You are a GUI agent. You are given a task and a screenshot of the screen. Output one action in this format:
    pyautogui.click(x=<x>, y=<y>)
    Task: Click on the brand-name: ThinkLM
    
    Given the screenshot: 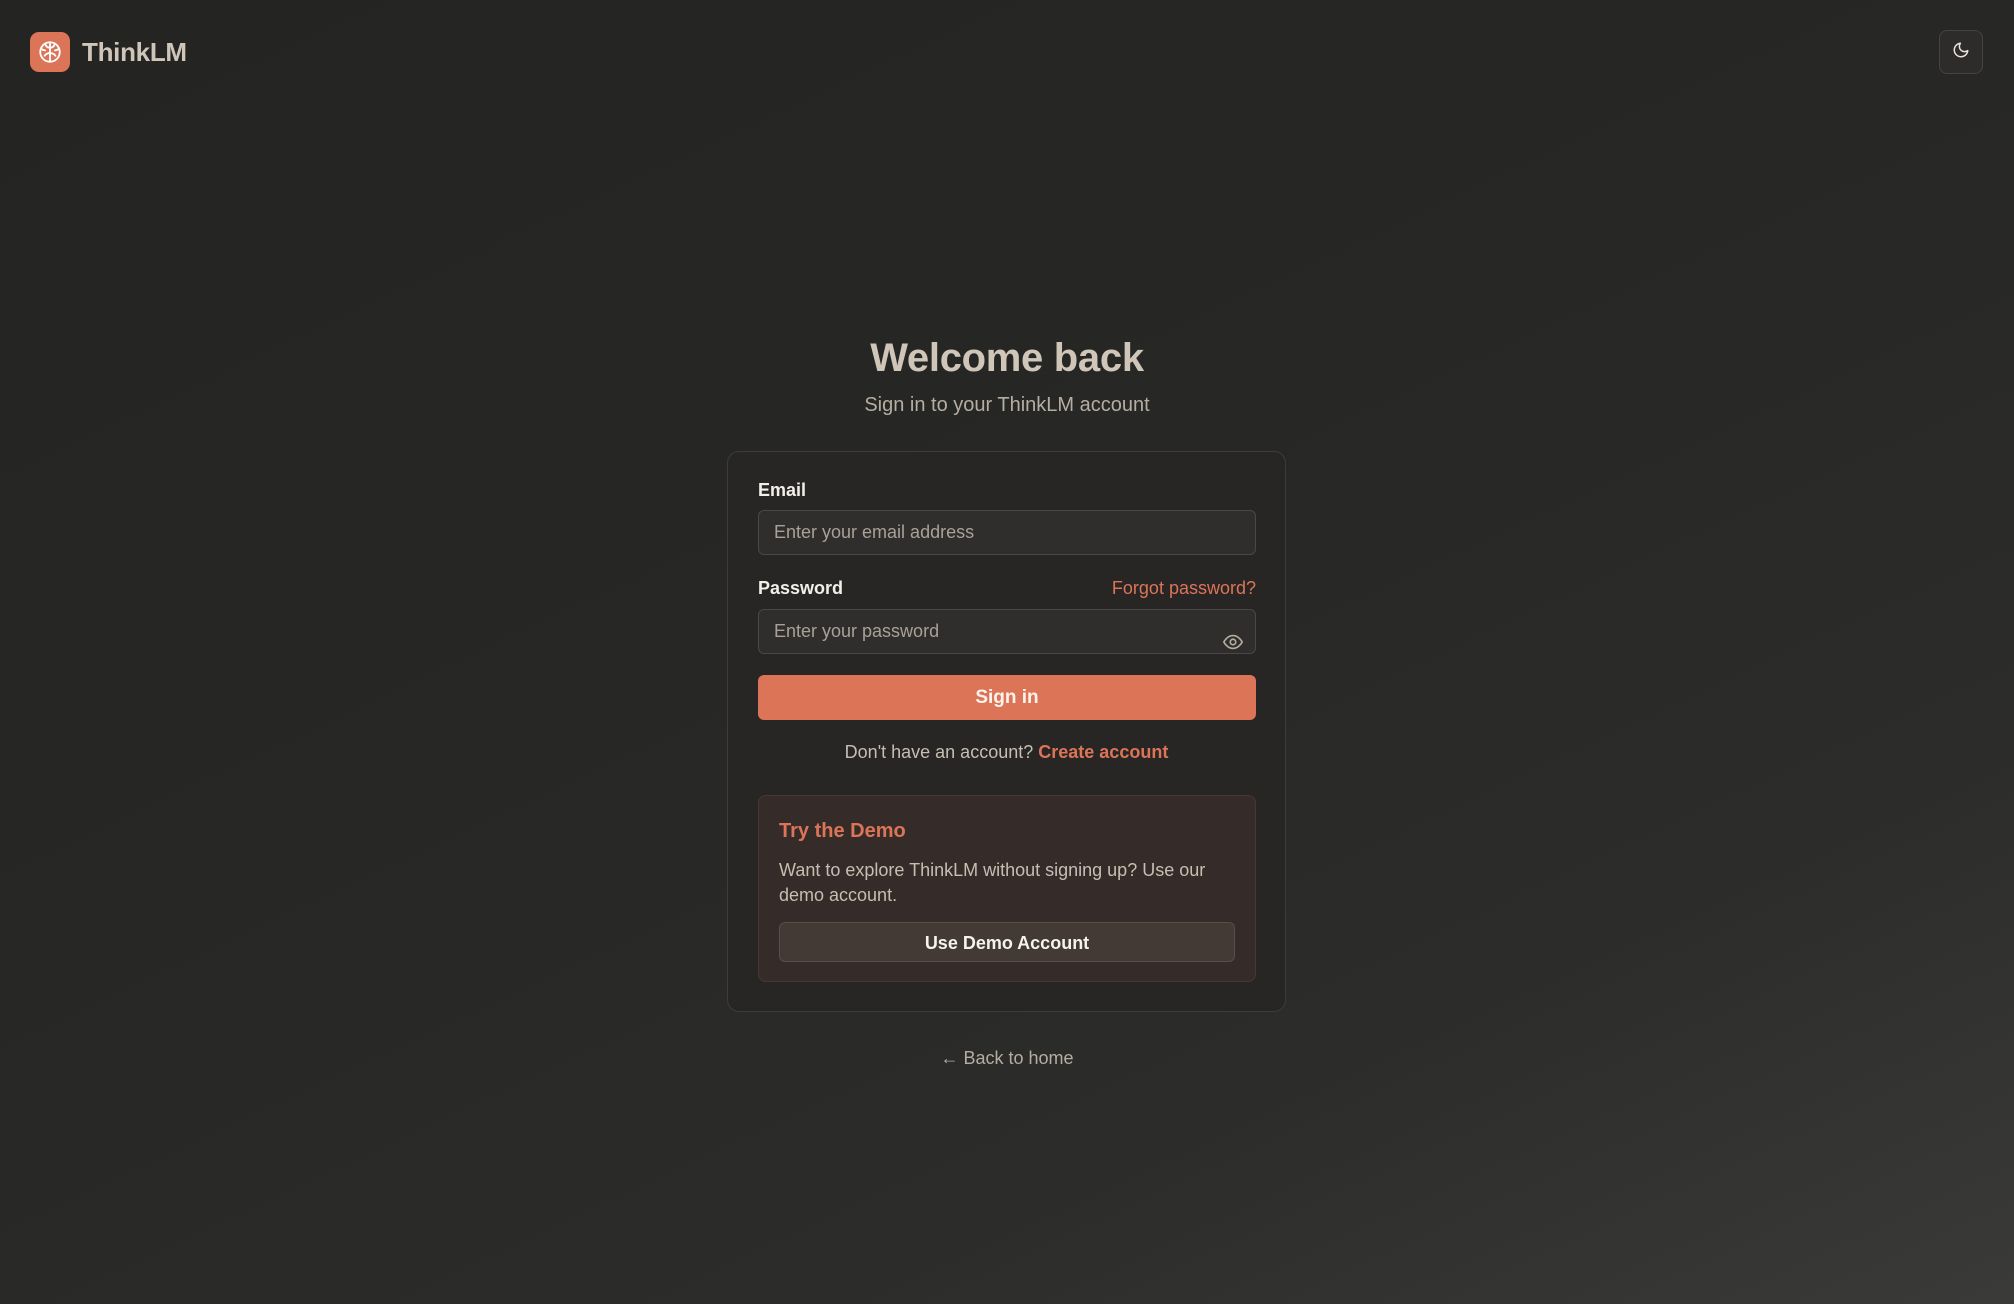 What is the action you would take?
    pyautogui.click(x=134, y=51)
    